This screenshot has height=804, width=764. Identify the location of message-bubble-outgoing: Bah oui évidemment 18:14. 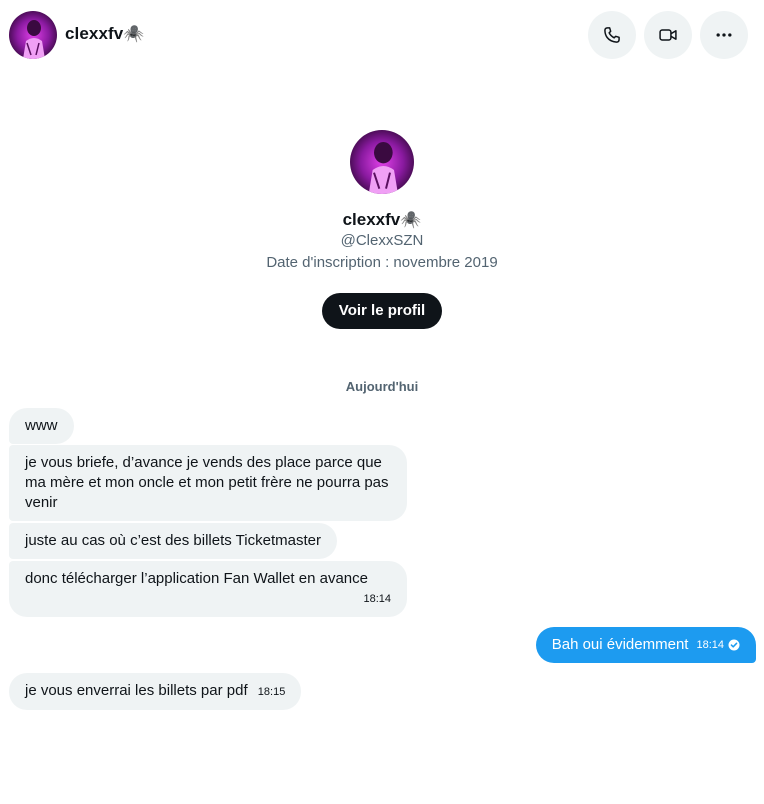
(645, 645).